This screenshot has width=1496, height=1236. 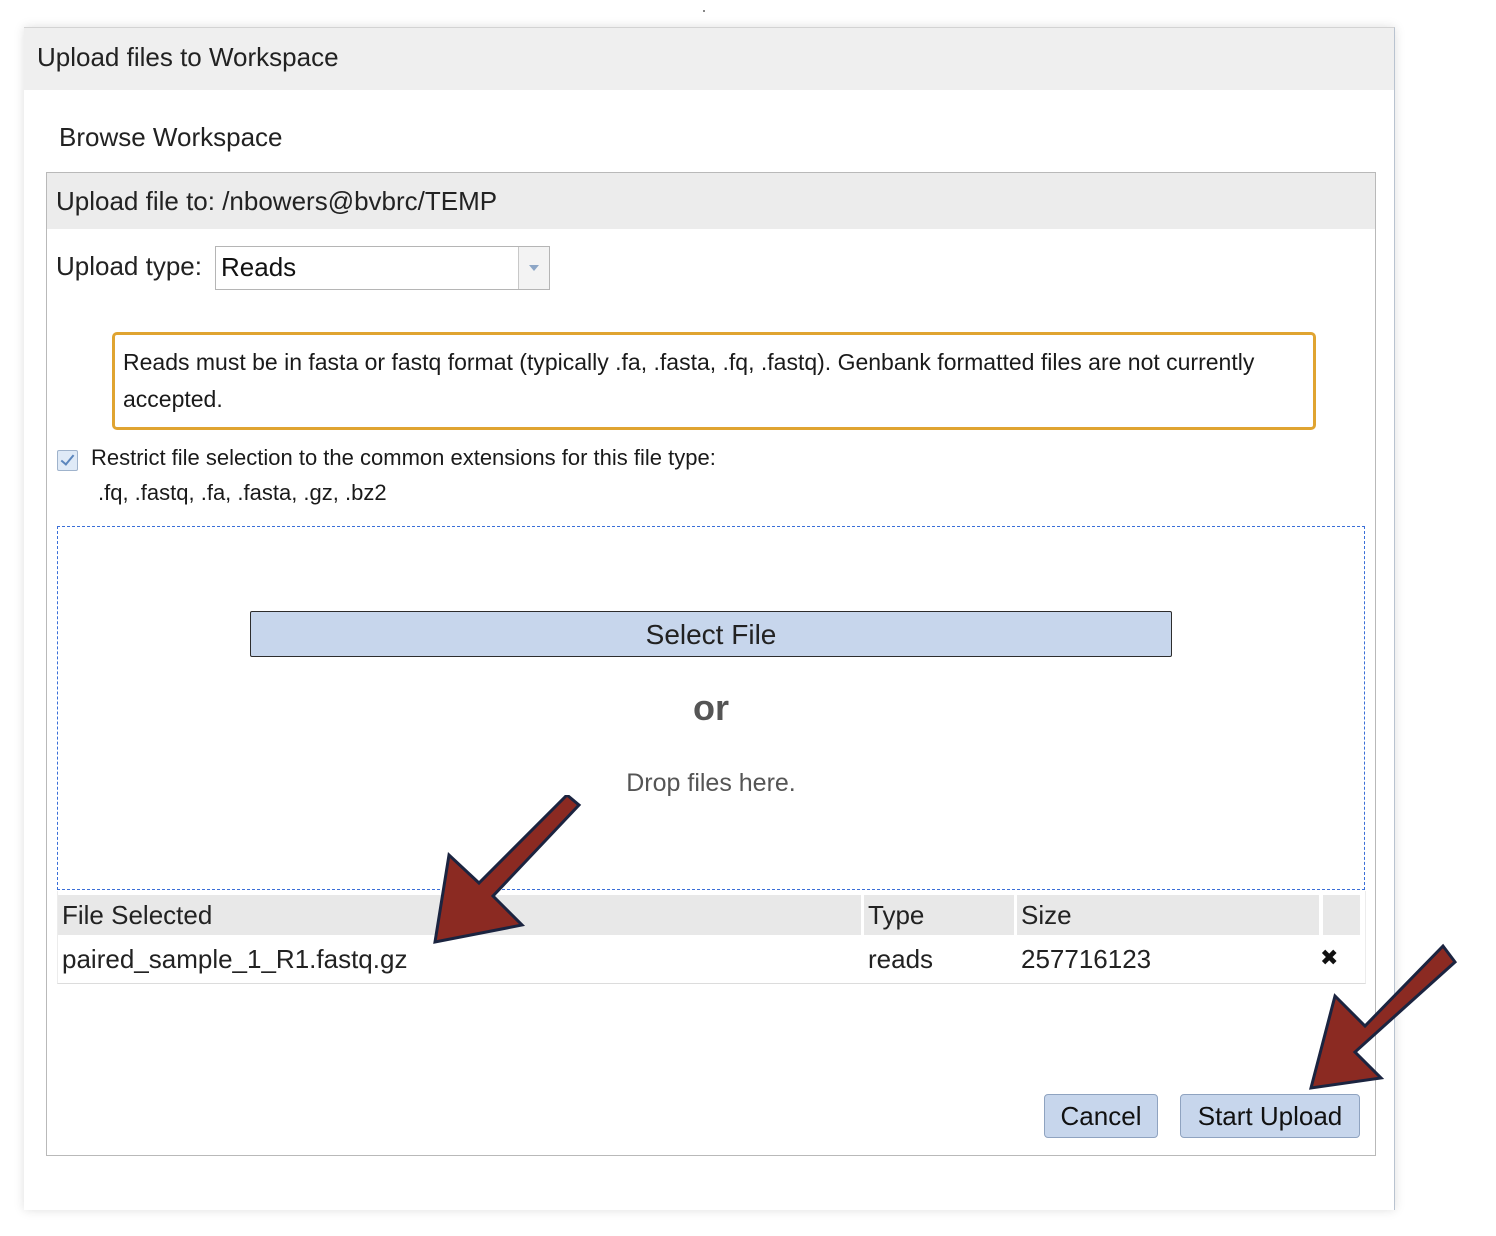 I want to click on upload-type-value: Reads, so click(x=259, y=267).